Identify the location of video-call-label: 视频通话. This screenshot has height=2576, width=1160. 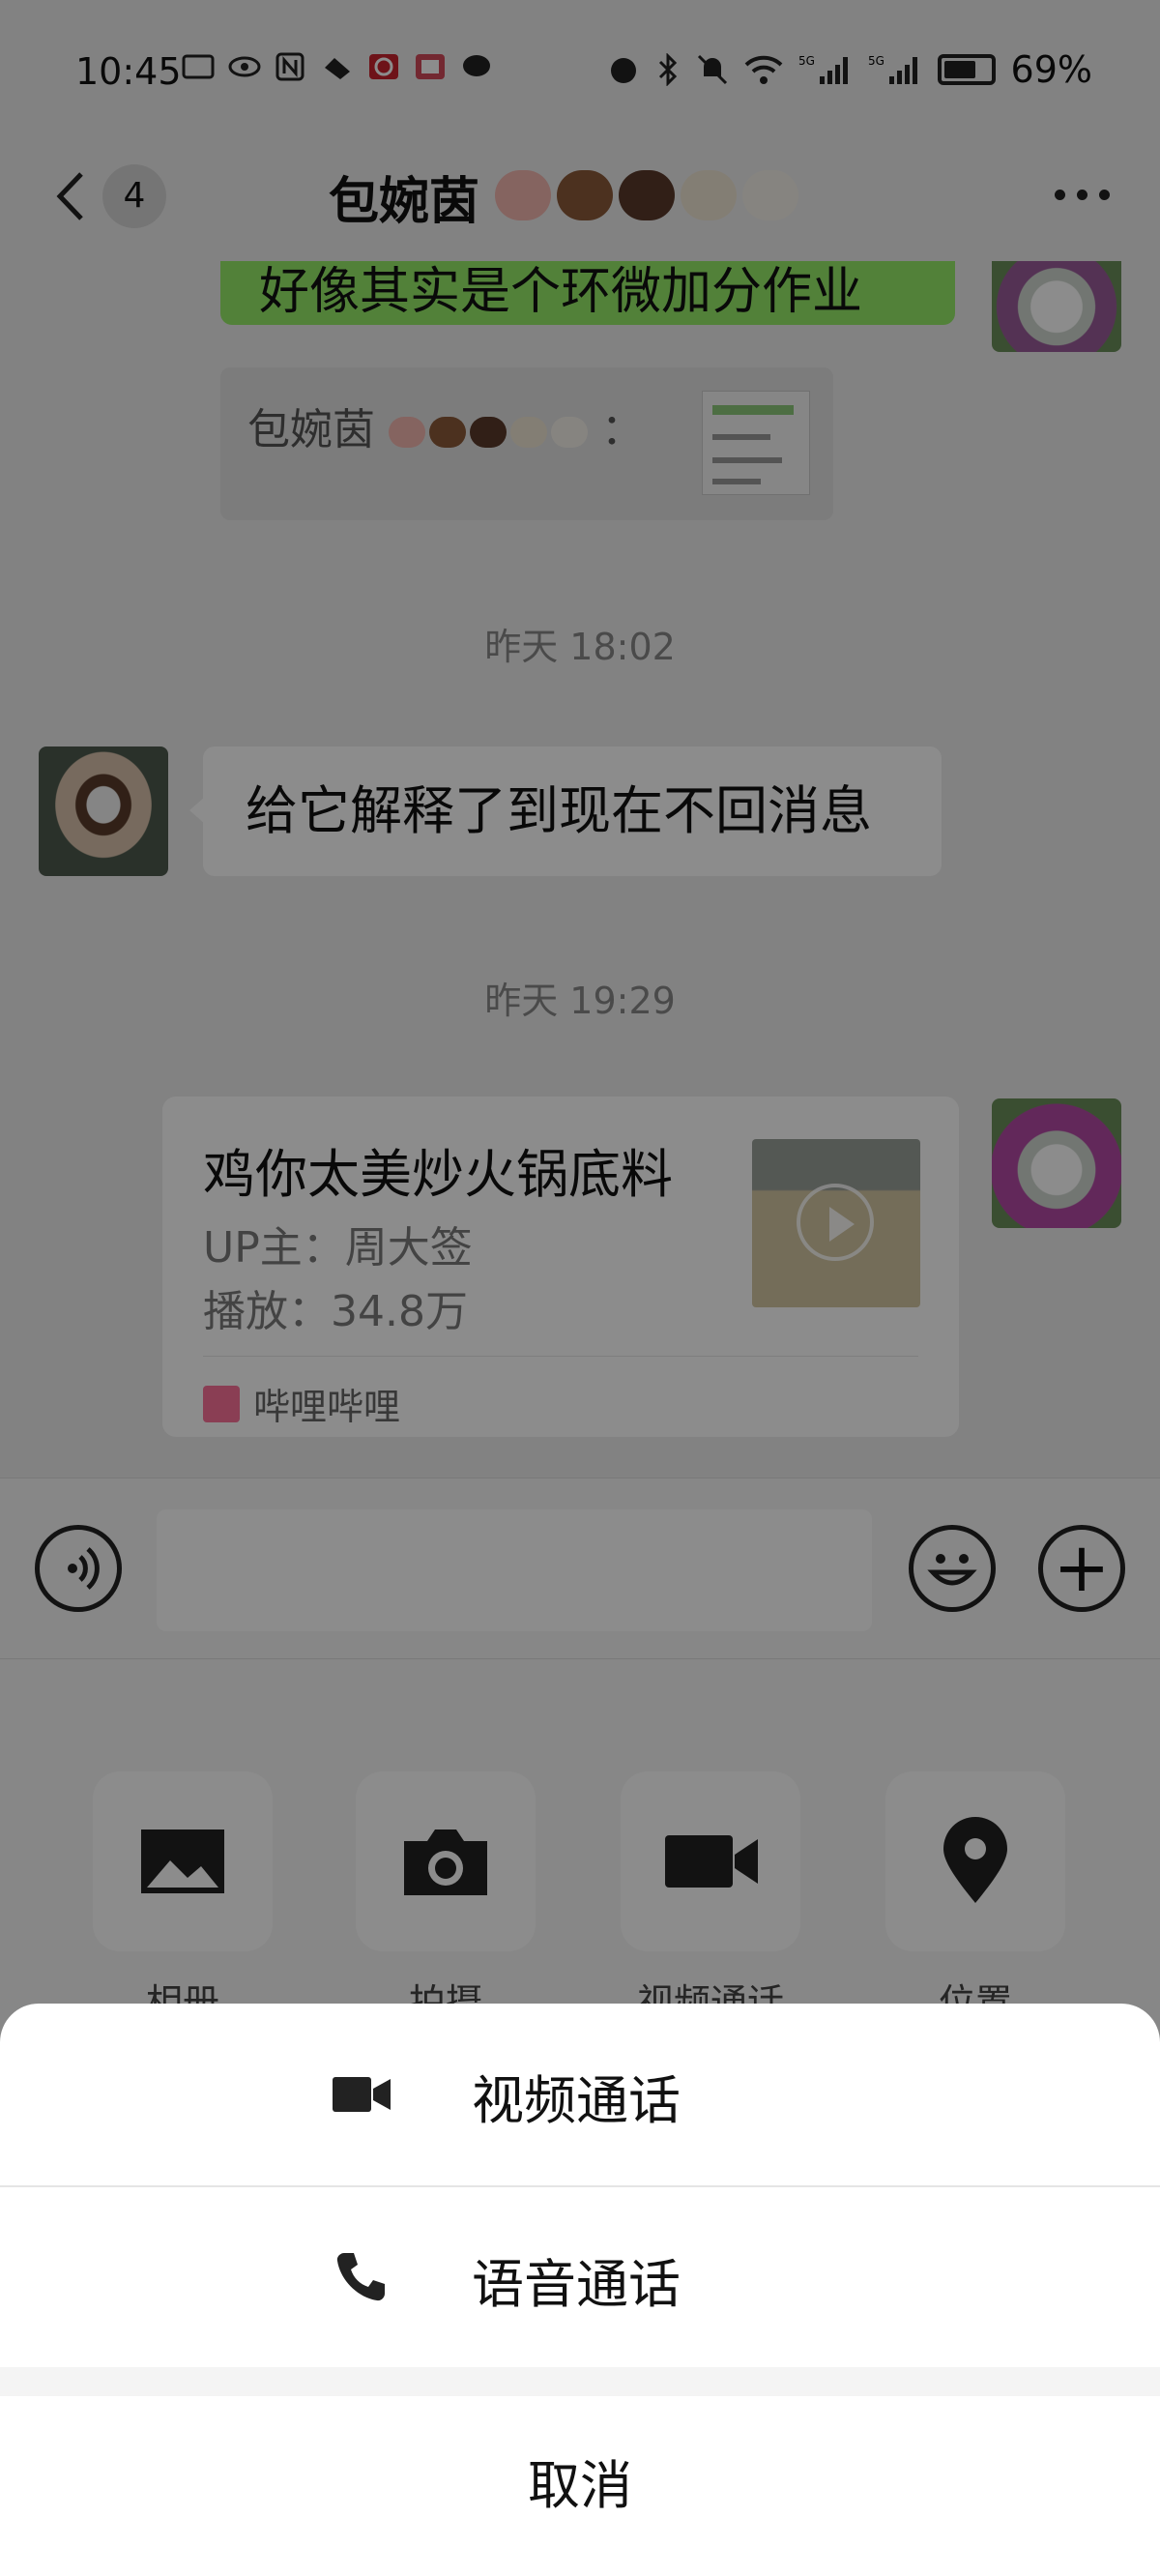
(577, 2100).